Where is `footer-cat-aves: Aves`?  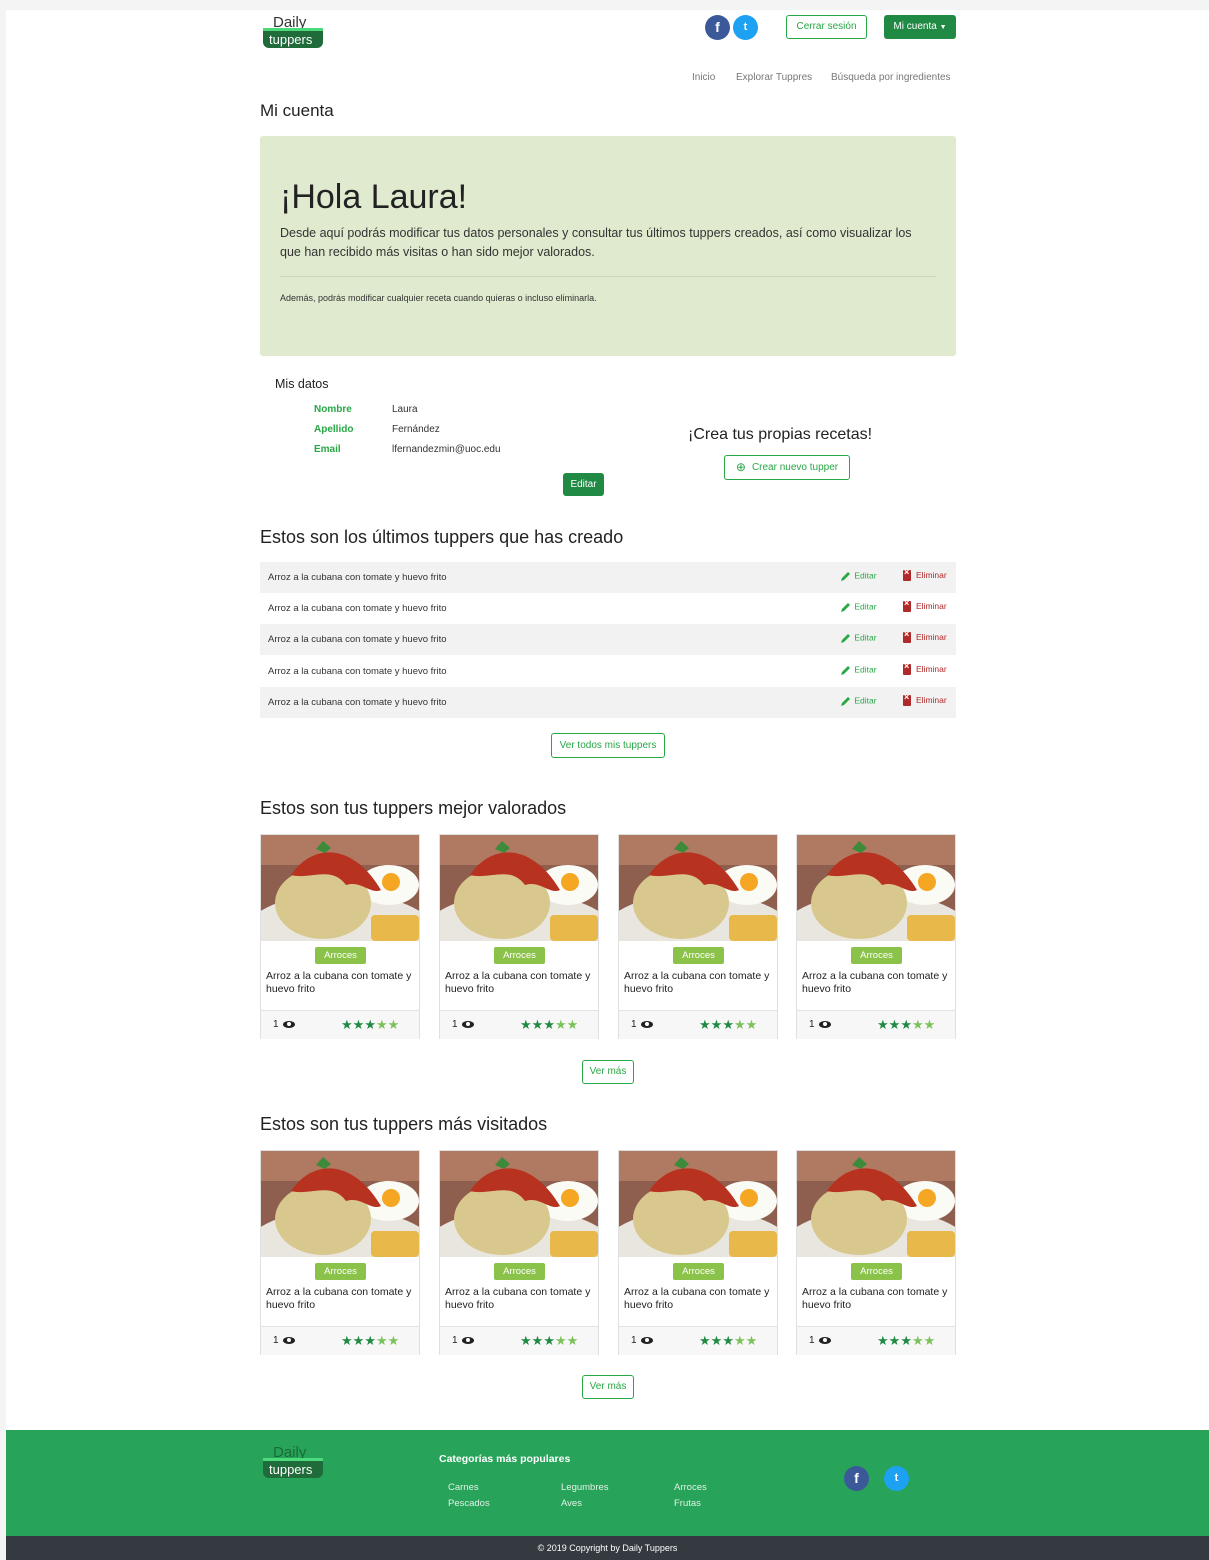
footer-cat-aves: Aves is located at coordinates (571, 1503).